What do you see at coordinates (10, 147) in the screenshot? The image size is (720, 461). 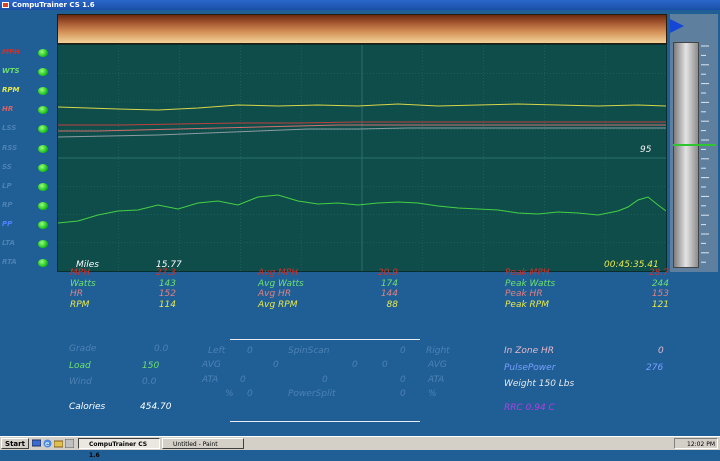 I see `channel-label-rss: RSS` at bounding box center [10, 147].